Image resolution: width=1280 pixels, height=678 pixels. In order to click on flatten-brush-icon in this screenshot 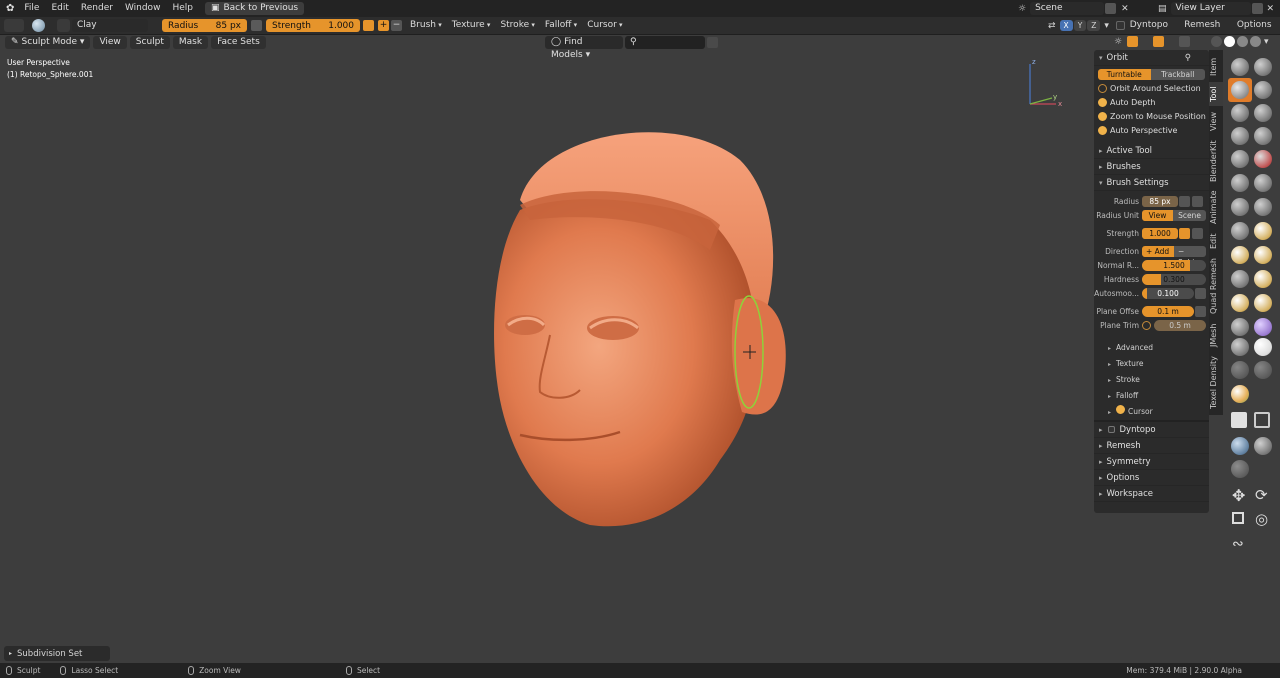, I will do `click(1240, 183)`.